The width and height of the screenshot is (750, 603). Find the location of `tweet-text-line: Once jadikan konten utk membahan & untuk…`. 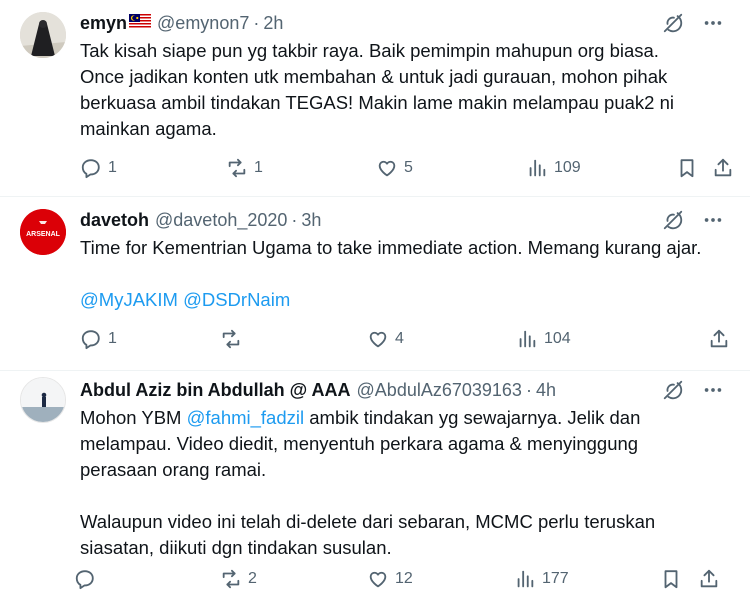

tweet-text-line: Once jadikan konten utk membahan & untuk… is located at coordinates (374, 76).